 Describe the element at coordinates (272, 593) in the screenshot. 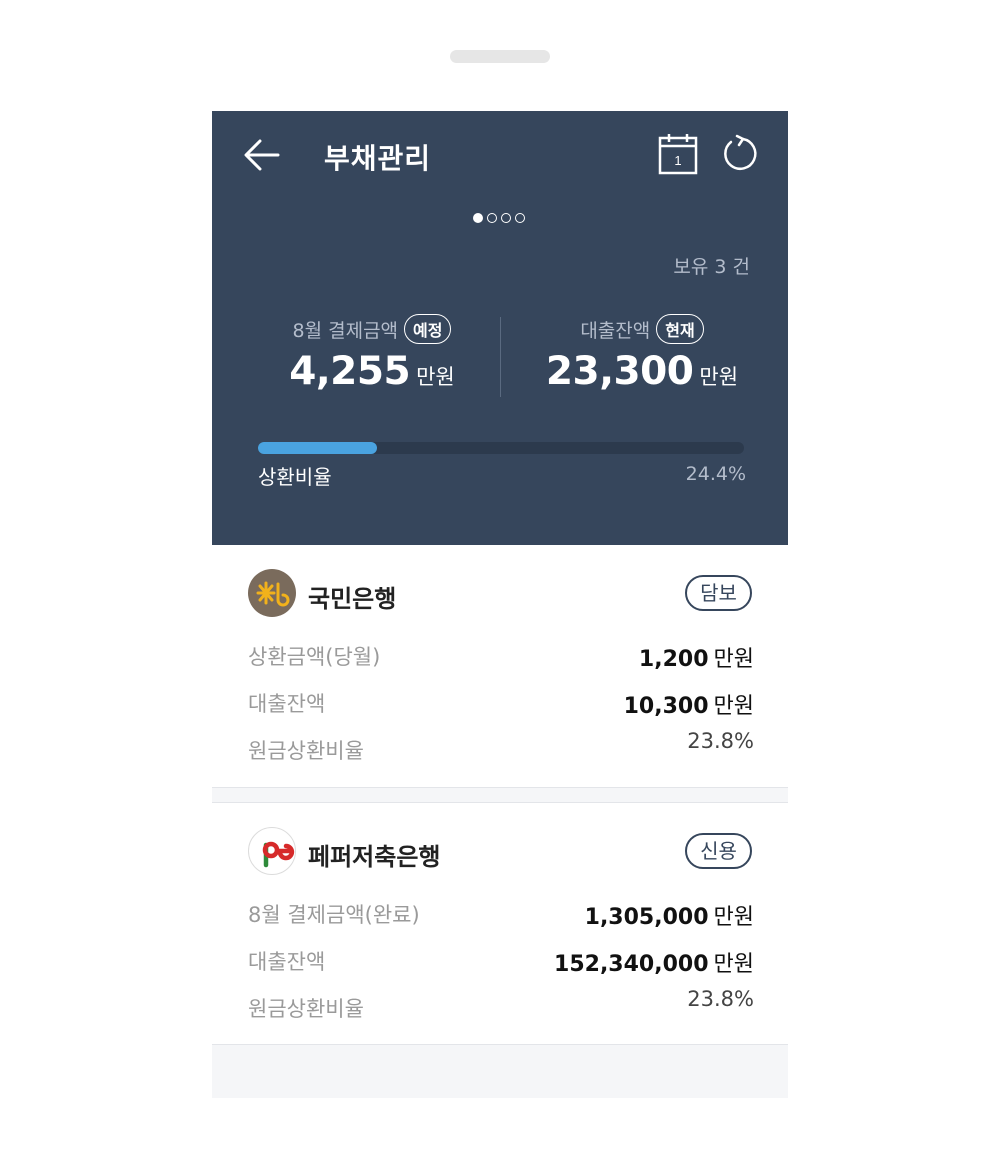

I see `kb-bank-logo-icon` at that location.